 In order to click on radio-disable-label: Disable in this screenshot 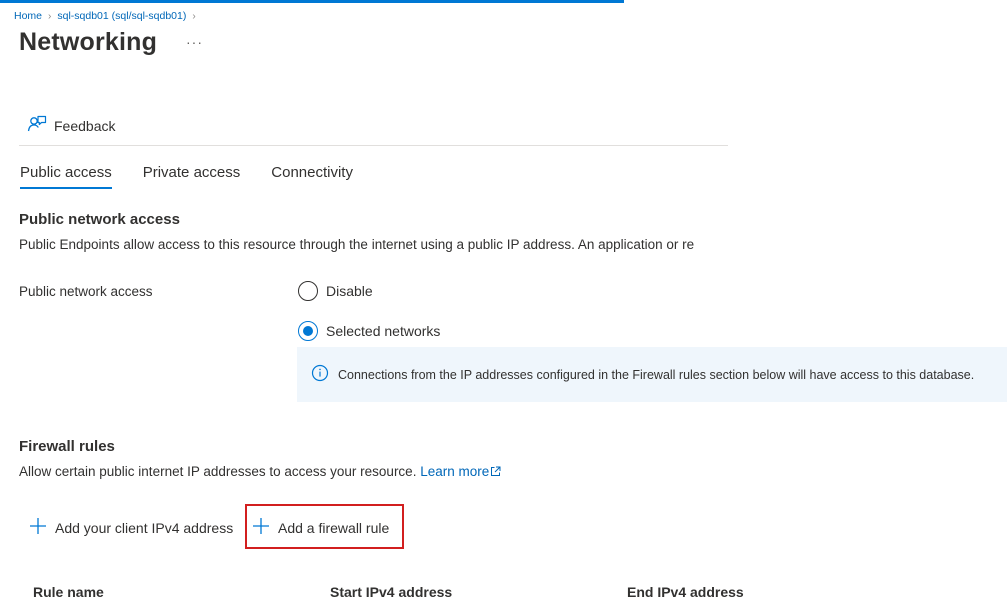, I will do `click(349, 291)`.